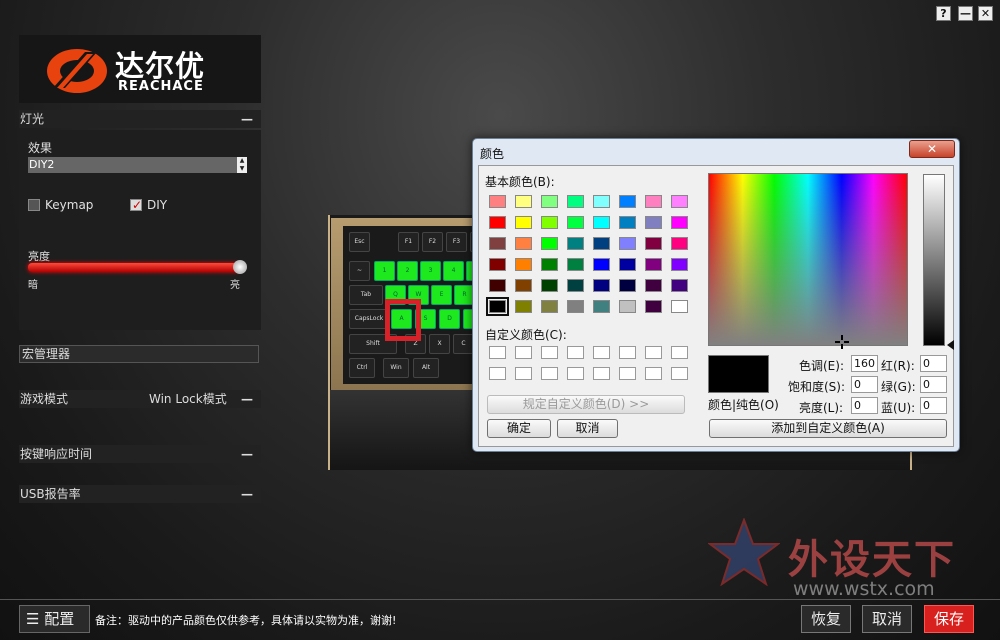 This screenshot has width=1000, height=640. Describe the element at coordinates (432, 242) in the screenshot. I see `key: F2` at that location.